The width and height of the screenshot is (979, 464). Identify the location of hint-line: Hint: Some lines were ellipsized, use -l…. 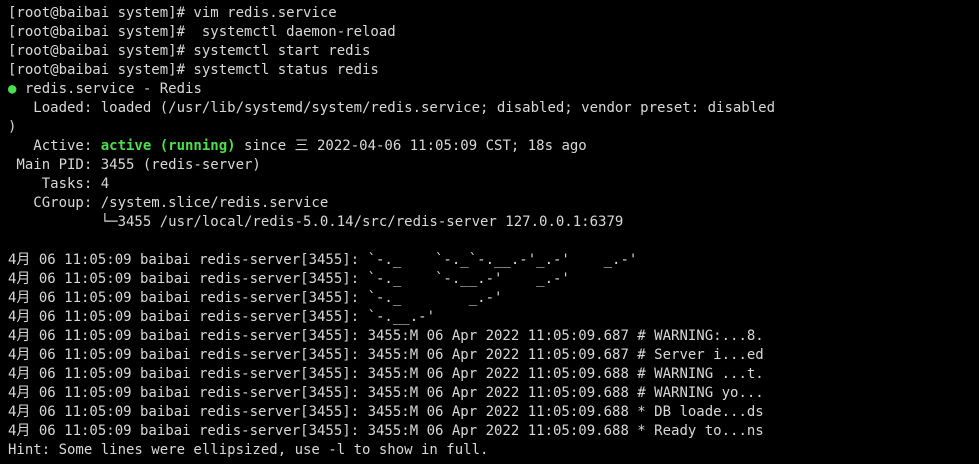
(248, 450).